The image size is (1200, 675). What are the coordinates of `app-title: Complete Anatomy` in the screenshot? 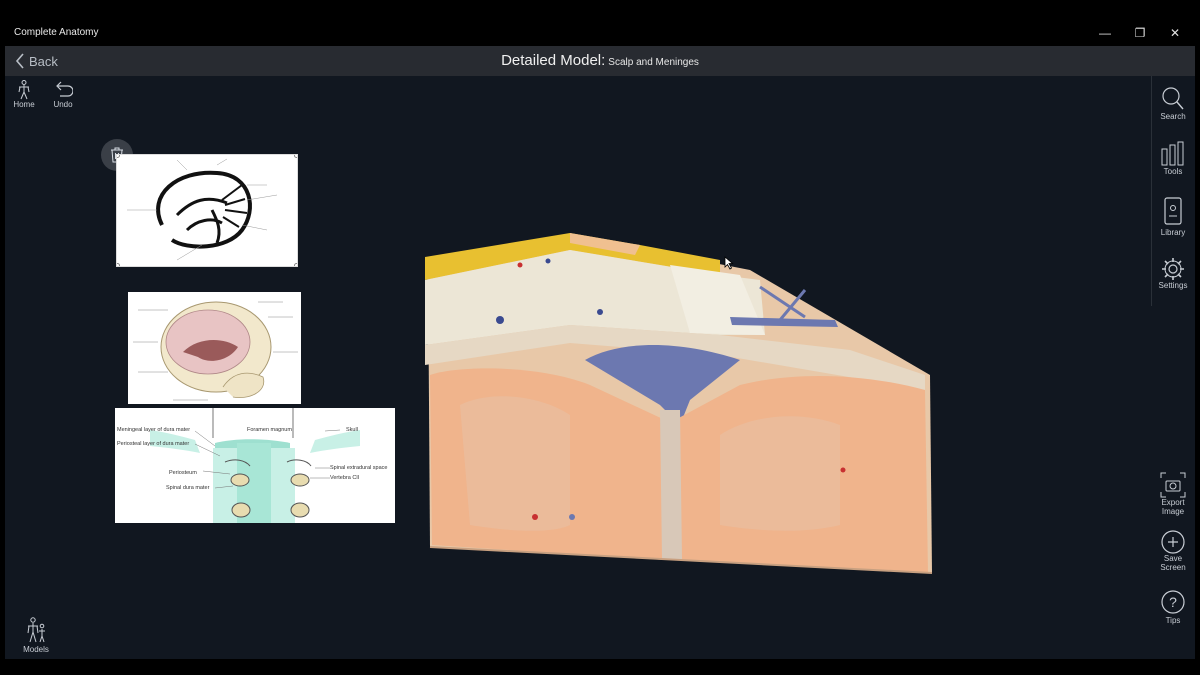 It's located at (56, 32).